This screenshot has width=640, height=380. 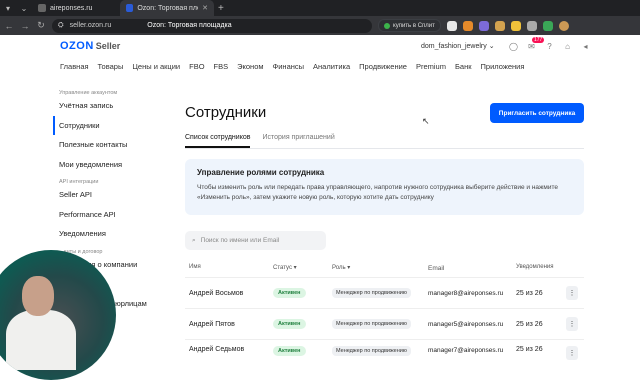 What do you see at coordinates (108, 165) in the screenshot?
I see `sidebar-item-notifications: Мои уведомления` at bounding box center [108, 165].